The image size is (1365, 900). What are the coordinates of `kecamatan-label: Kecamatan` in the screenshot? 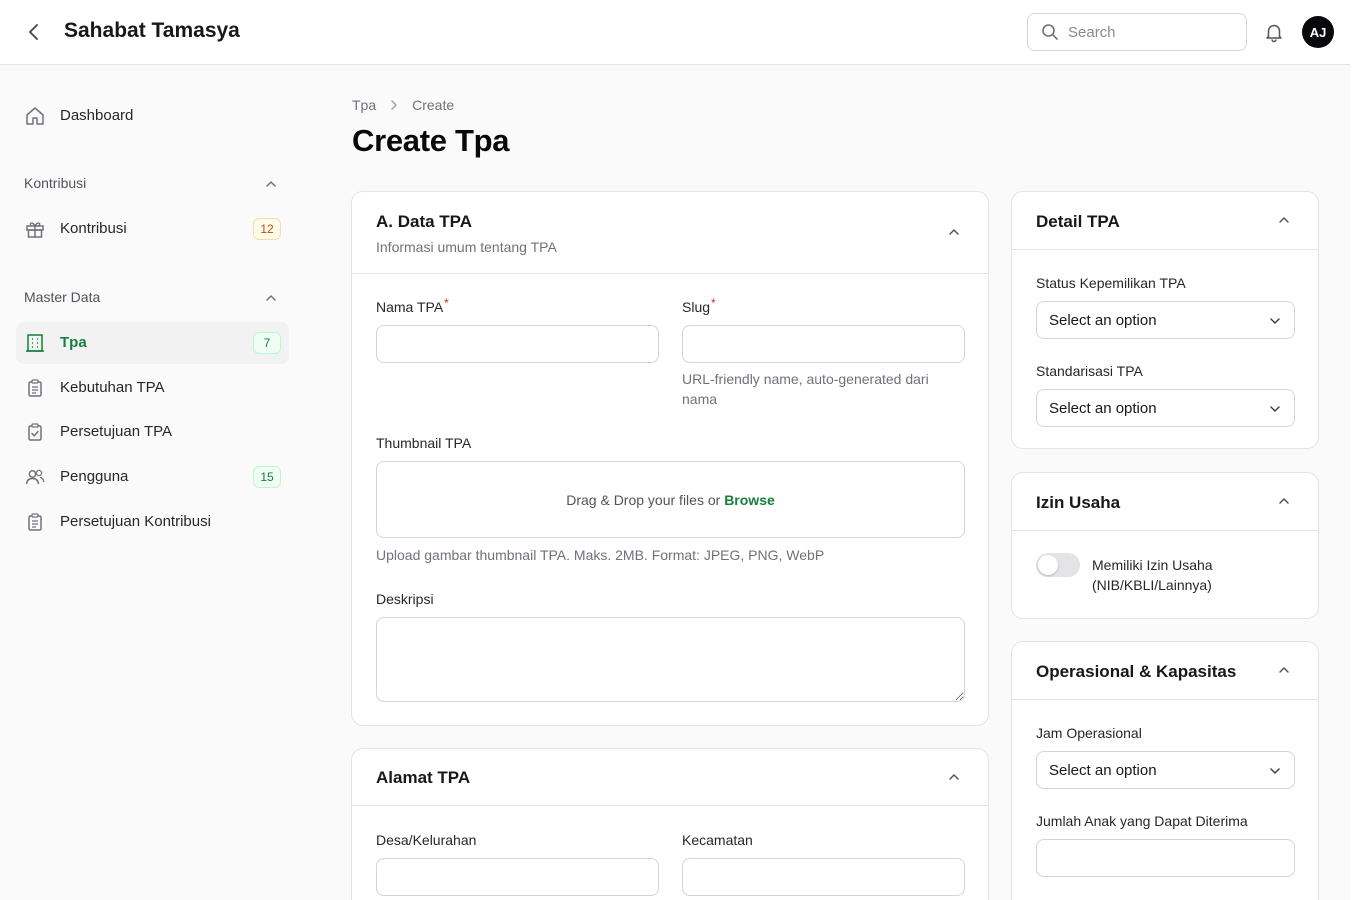 It's located at (717, 840).